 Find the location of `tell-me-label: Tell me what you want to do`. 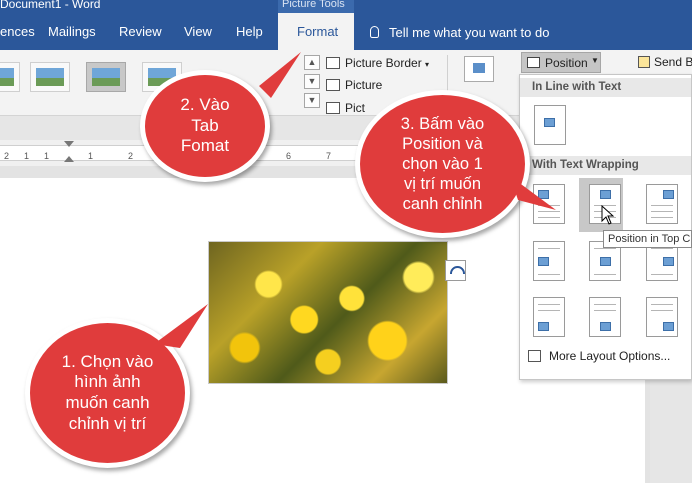

tell-me-label: Tell me what you want to do is located at coordinates (469, 32).